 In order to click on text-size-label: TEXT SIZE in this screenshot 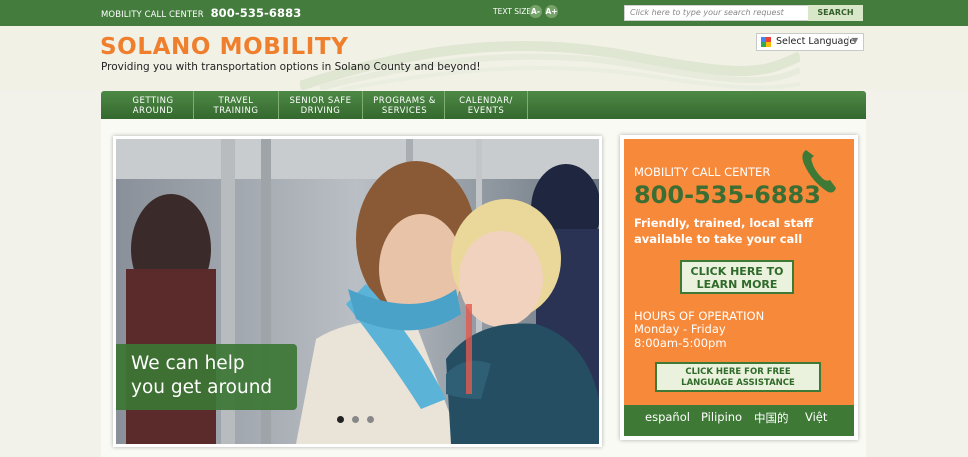, I will do `click(512, 11)`.